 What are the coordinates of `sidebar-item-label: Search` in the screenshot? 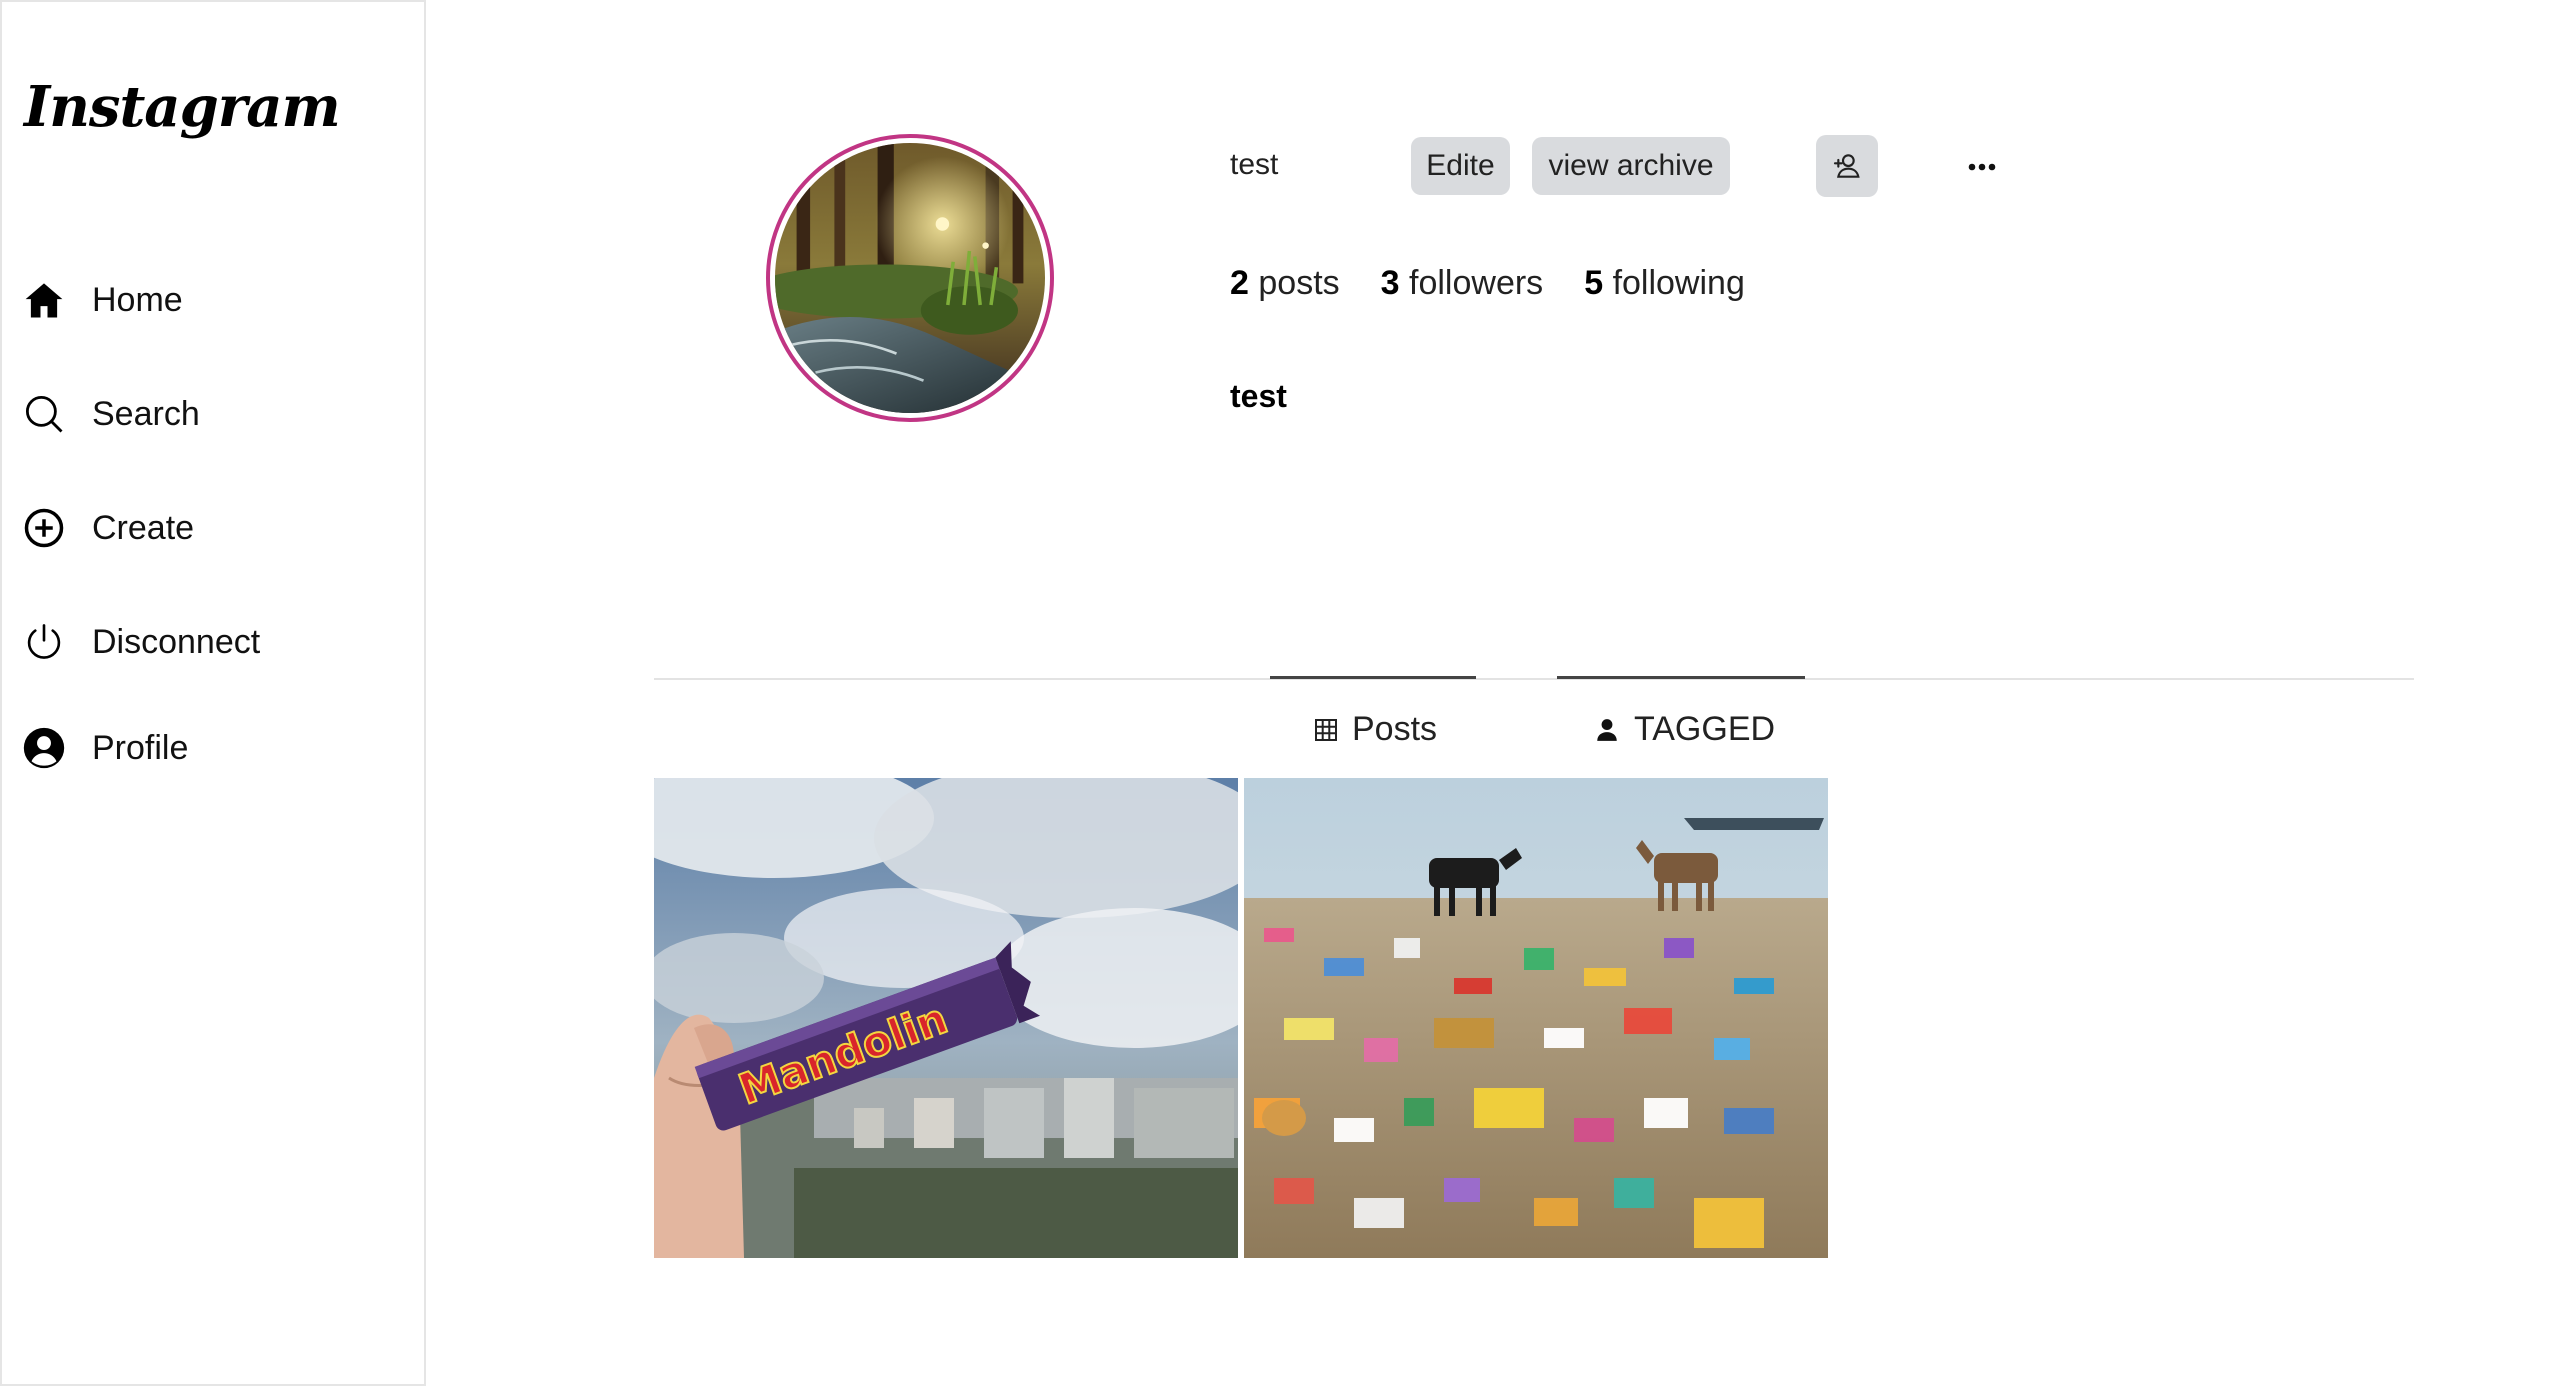 It's located at (146, 413).